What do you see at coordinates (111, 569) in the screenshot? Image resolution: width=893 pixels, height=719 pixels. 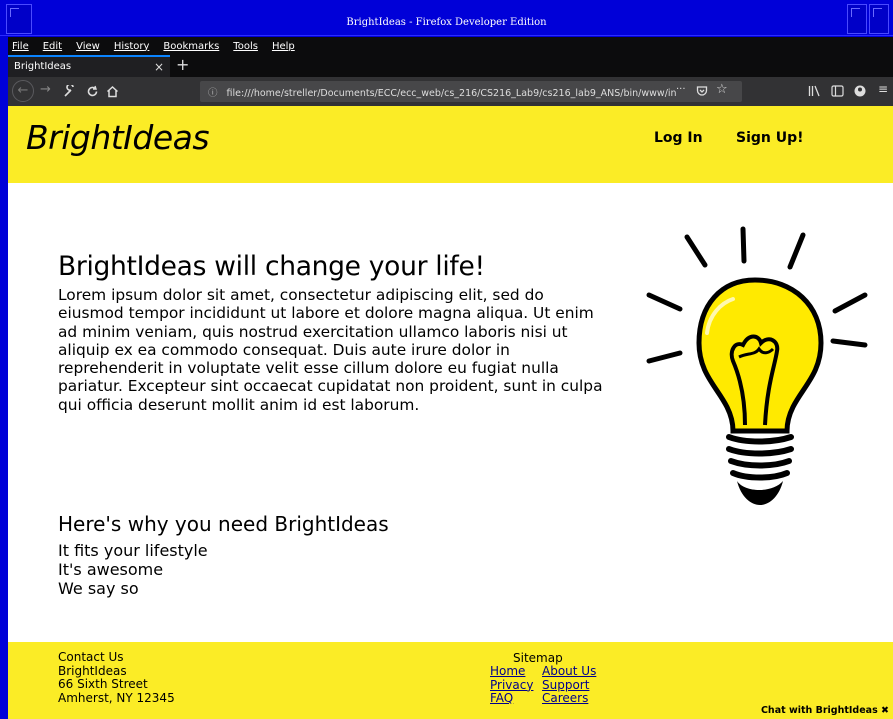 I see `list-item: It's awesome` at bounding box center [111, 569].